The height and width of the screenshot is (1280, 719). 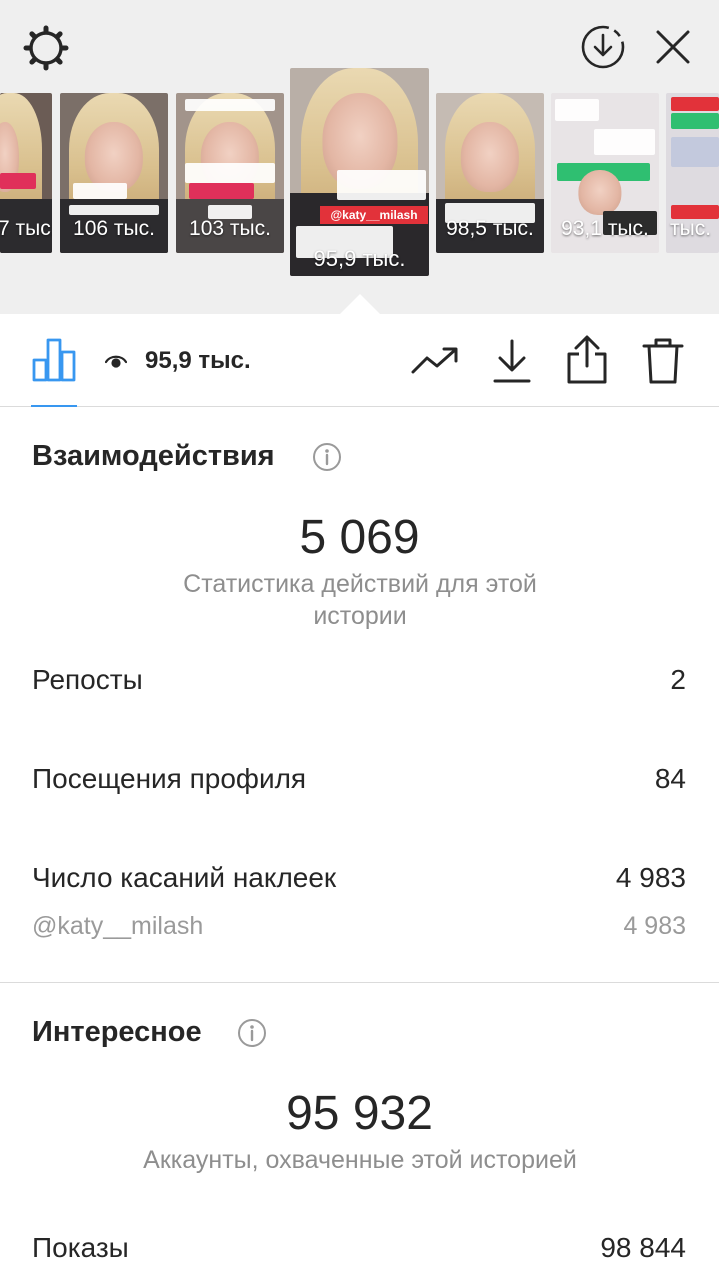 I want to click on download-icon, so click(x=512, y=361).